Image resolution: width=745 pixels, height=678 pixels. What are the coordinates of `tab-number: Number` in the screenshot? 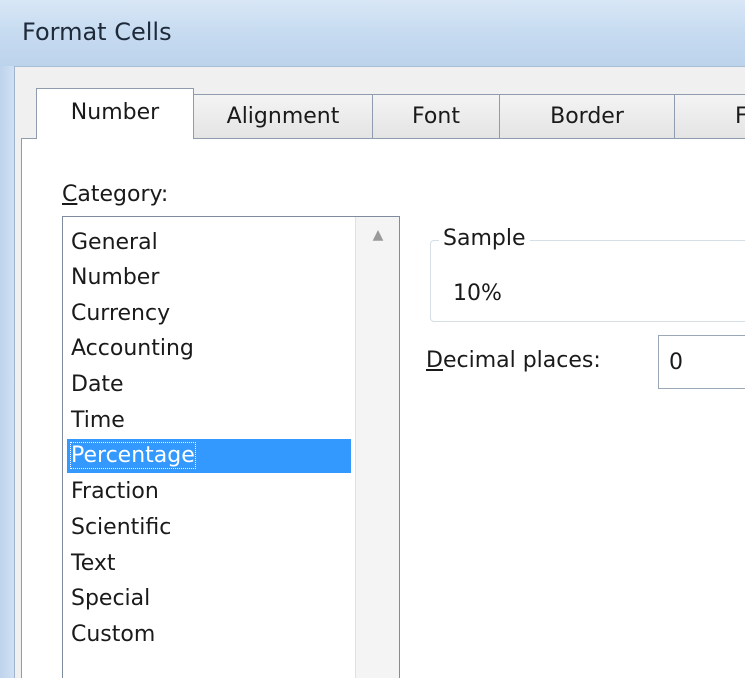 It's located at (115, 113).